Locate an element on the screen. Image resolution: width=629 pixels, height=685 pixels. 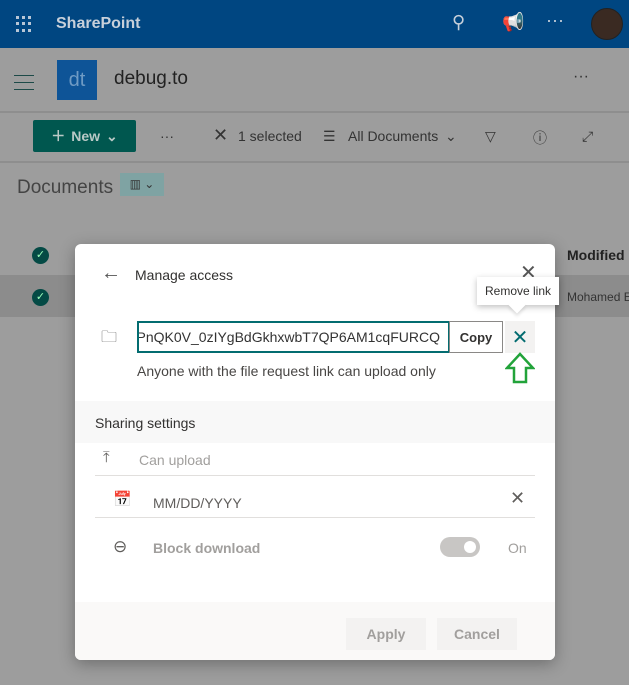
sharing-settings-header: Sharing settings is located at coordinates (315, 422).